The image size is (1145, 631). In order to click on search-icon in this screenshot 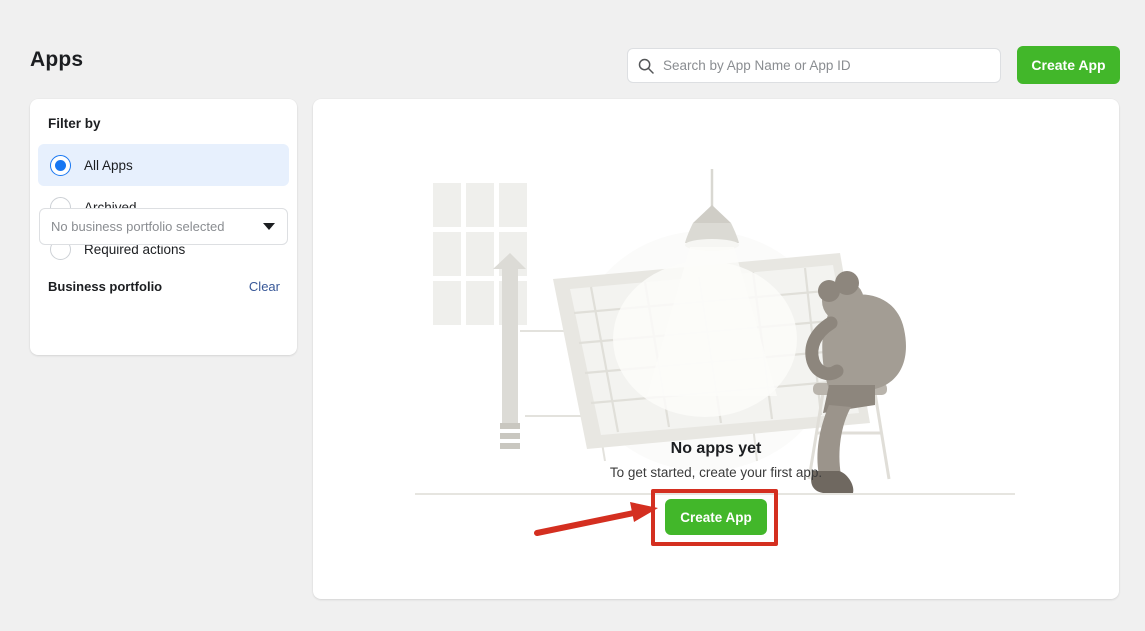, I will do `click(646, 66)`.